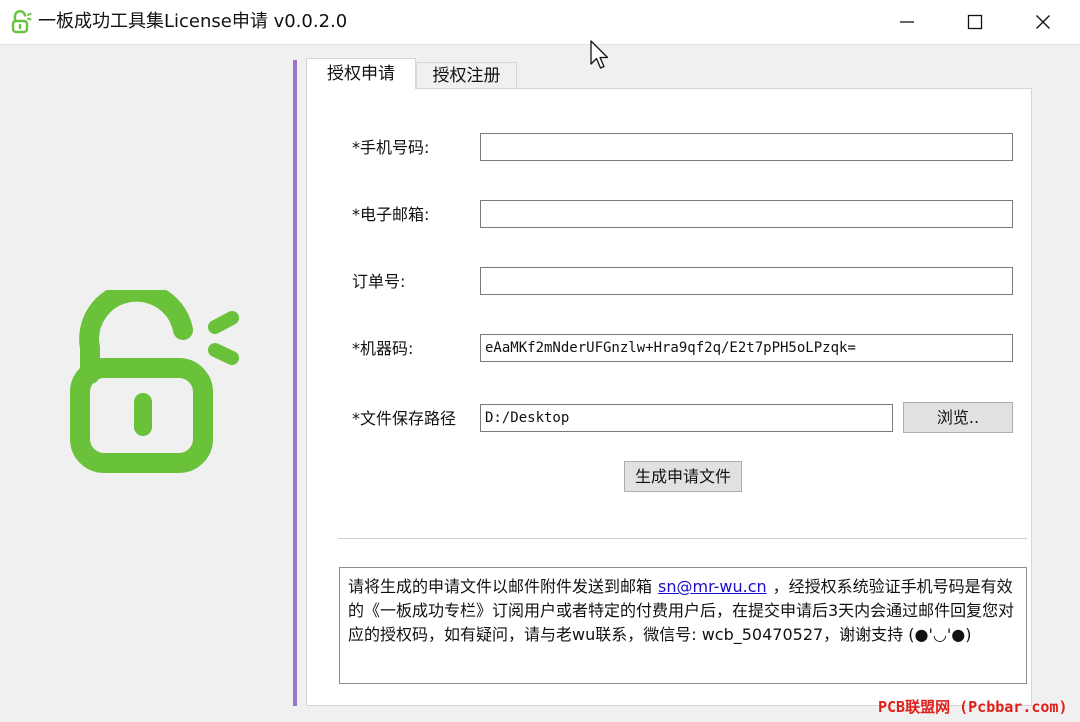 The width and height of the screenshot is (1080, 722). I want to click on close-button, so click(1043, 22).